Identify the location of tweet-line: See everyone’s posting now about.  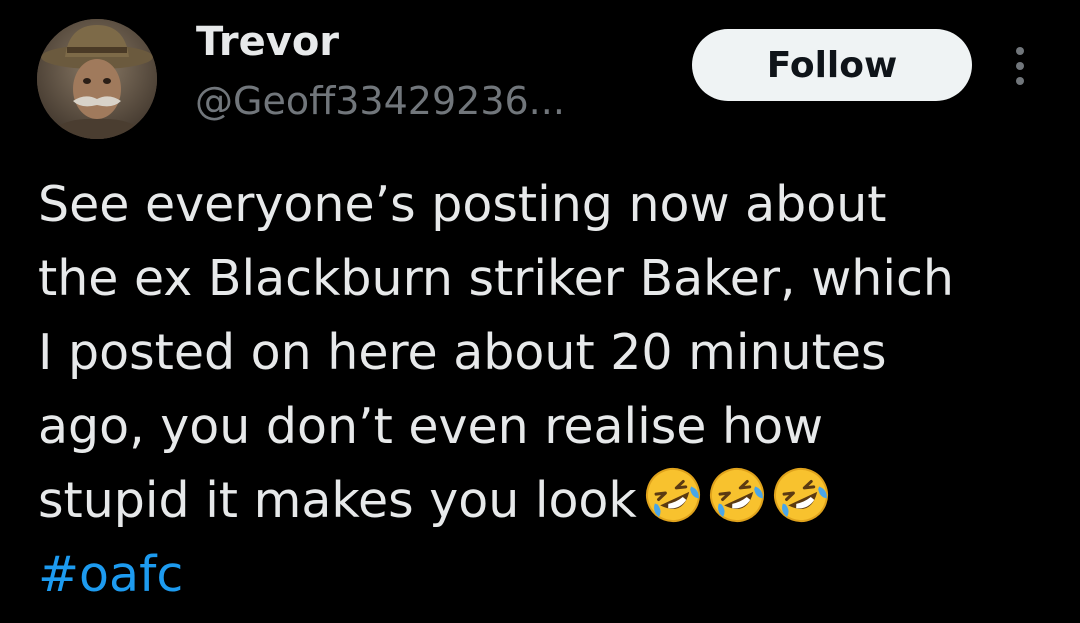
(462, 204).